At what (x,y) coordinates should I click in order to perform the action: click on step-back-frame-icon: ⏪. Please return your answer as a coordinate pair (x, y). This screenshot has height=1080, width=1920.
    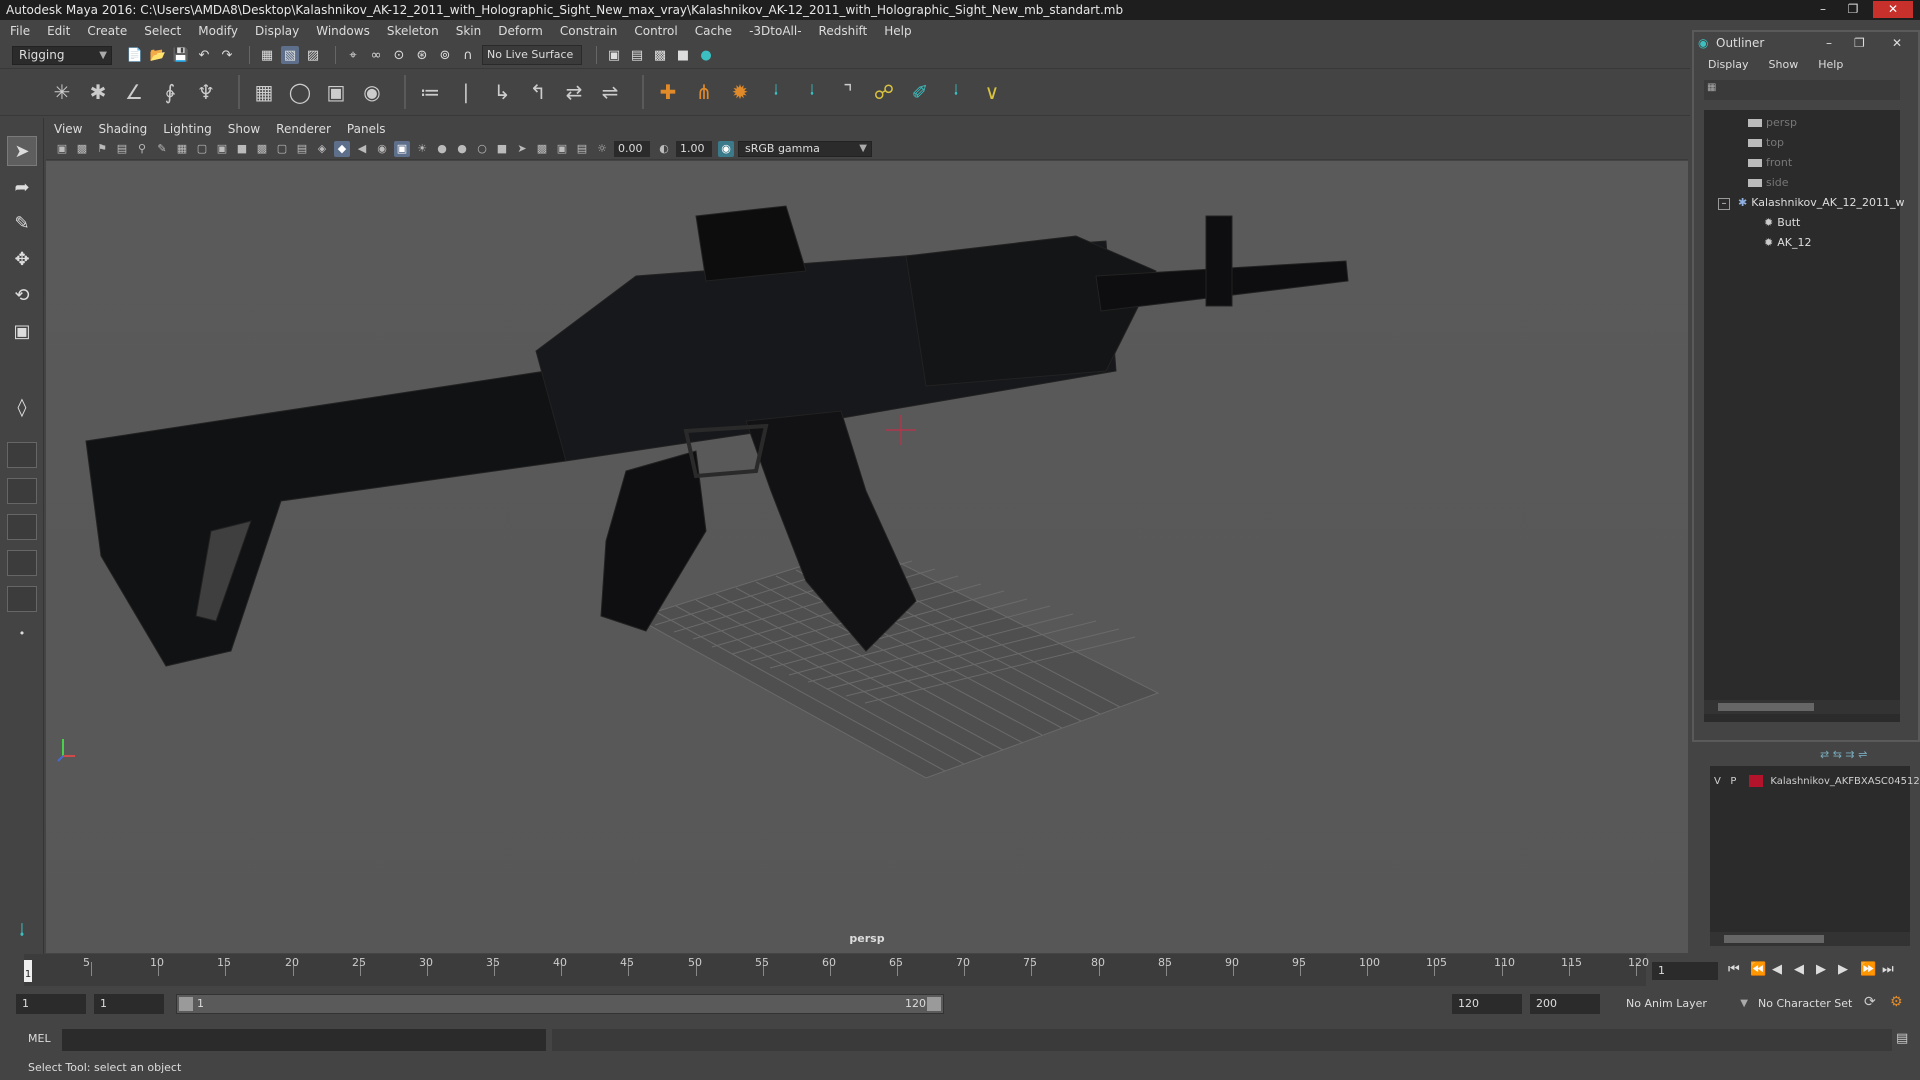
    Looking at the image, I should click on (1758, 969).